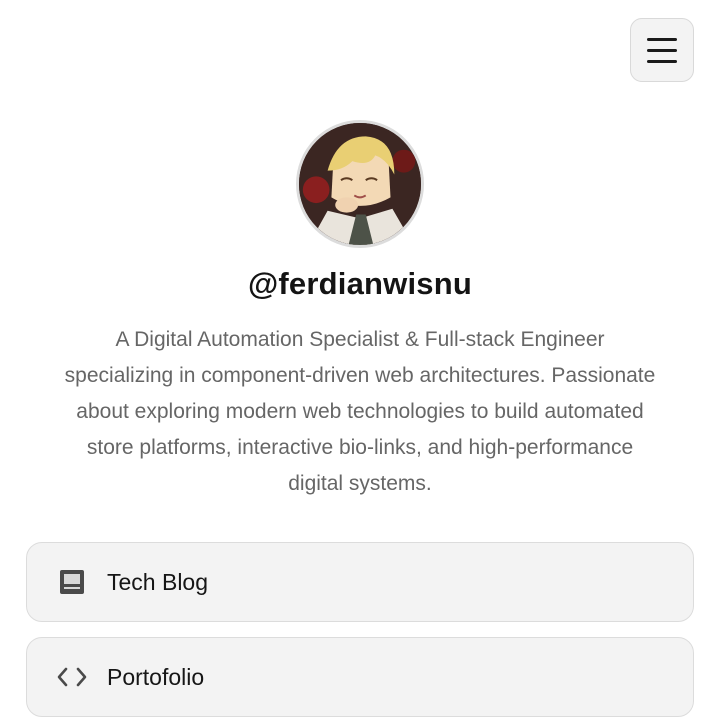  I want to click on link-portofolio: Portofolio, so click(360, 677).